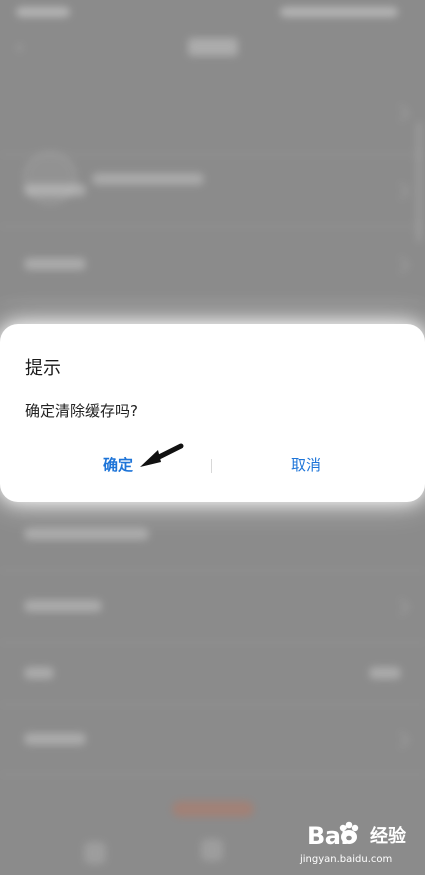 The image size is (425, 875). I want to click on header-title-blur, so click(213, 47).